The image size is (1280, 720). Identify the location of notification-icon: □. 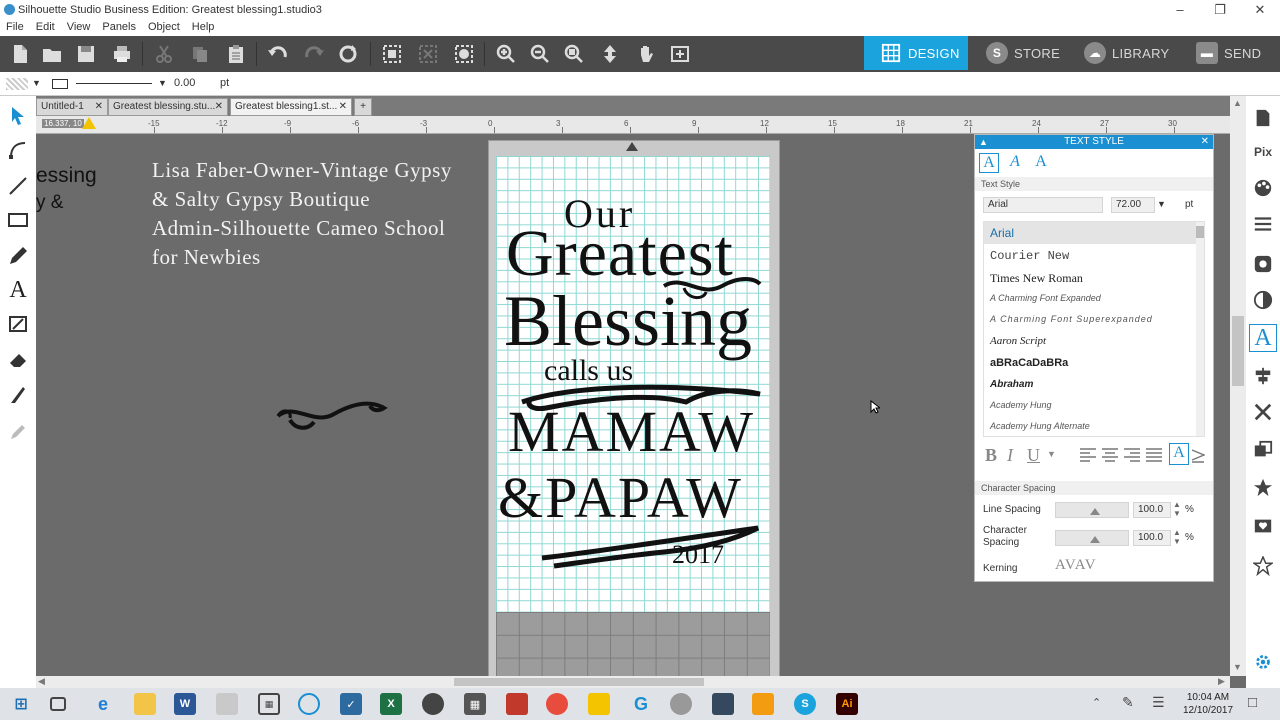
(1252, 702).